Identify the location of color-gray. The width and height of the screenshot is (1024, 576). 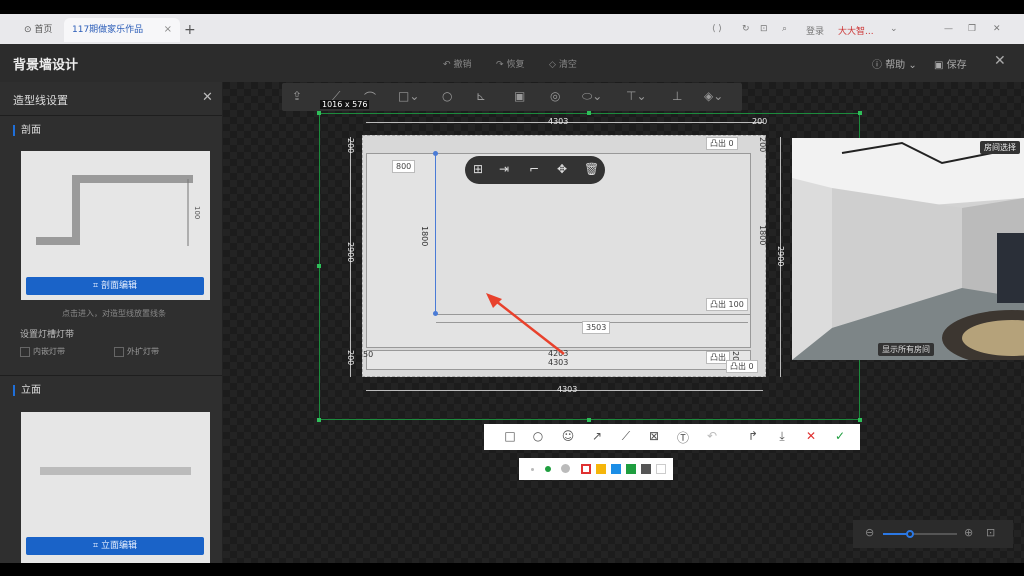
(646, 469).